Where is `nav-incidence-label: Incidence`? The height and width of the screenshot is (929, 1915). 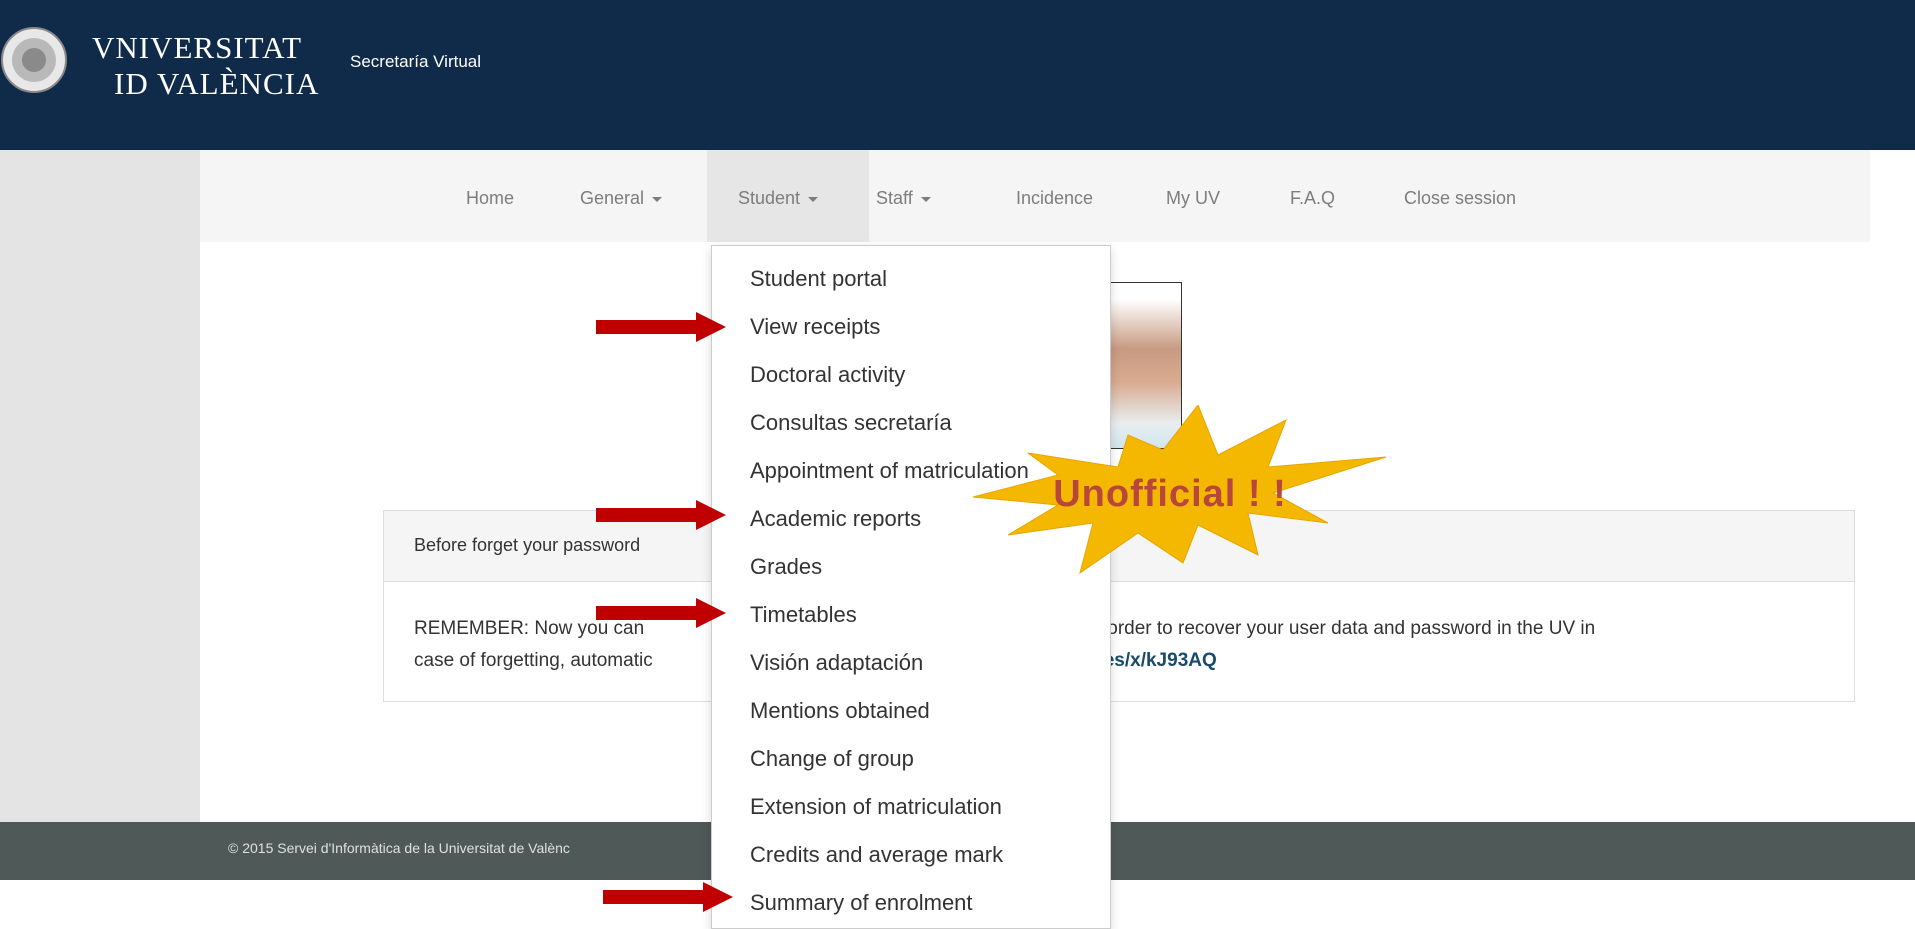
nav-incidence-label: Incidence is located at coordinates (1055, 198).